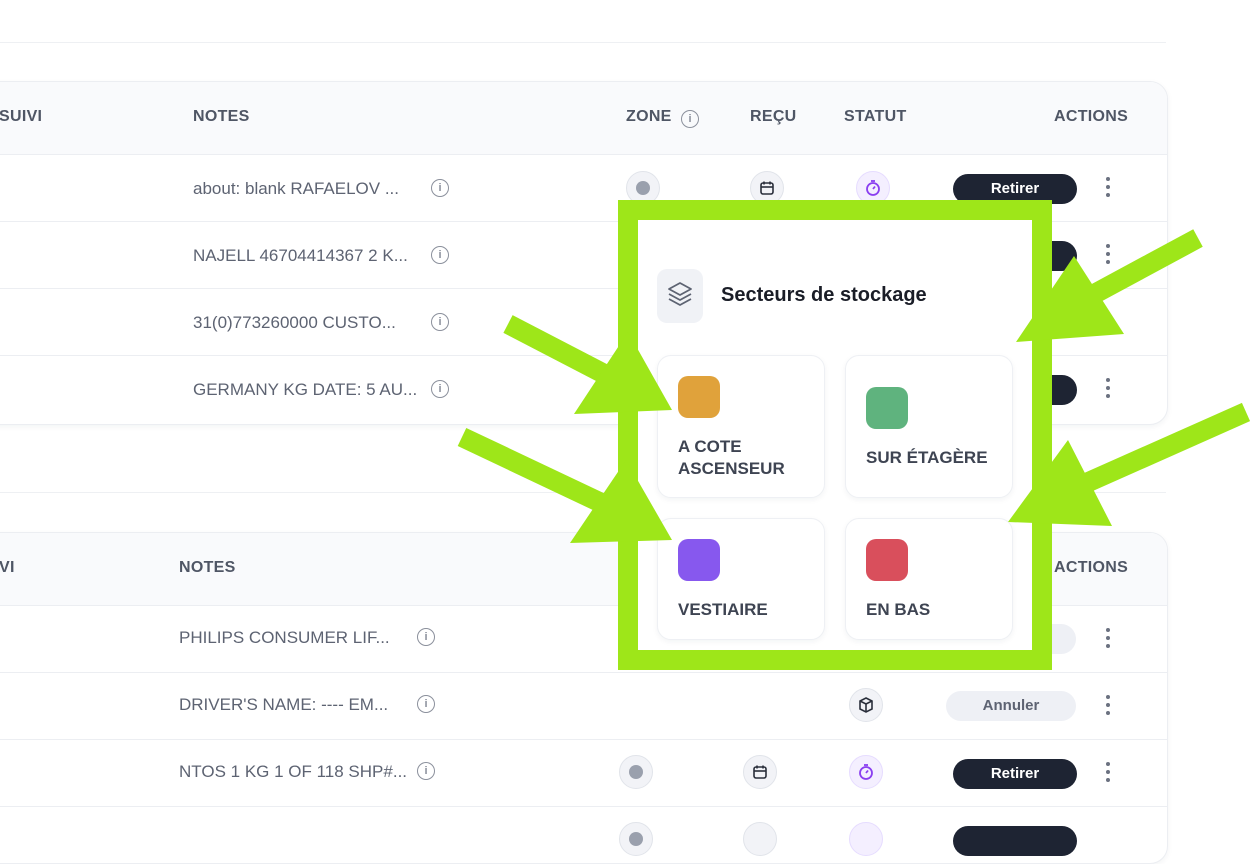 This screenshot has width=1250, height=864. What do you see at coordinates (1155, 452) in the screenshot?
I see `arrow-to-en-bas` at bounding box center [1155, 452].